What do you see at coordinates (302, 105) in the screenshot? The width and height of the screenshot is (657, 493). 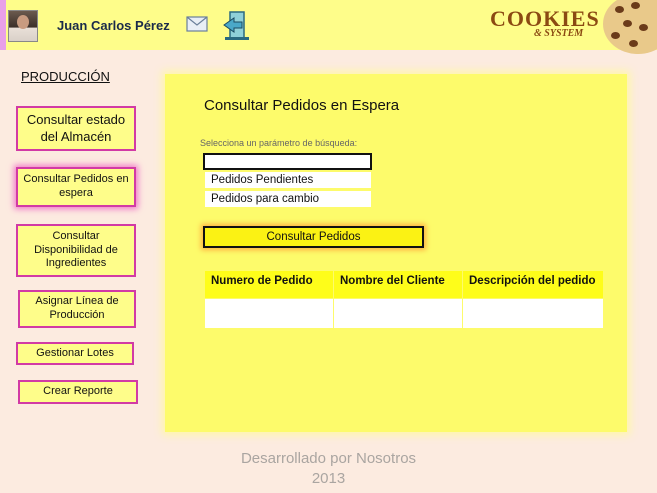 I see `page-title: Consultar Pedidos en Espera` at bounding box center [302, 105].